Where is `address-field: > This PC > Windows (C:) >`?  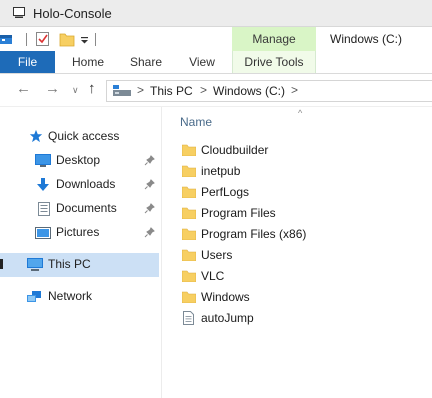 address-field: > This PC > Windows (C:) > is located at coordinates (269, 91).